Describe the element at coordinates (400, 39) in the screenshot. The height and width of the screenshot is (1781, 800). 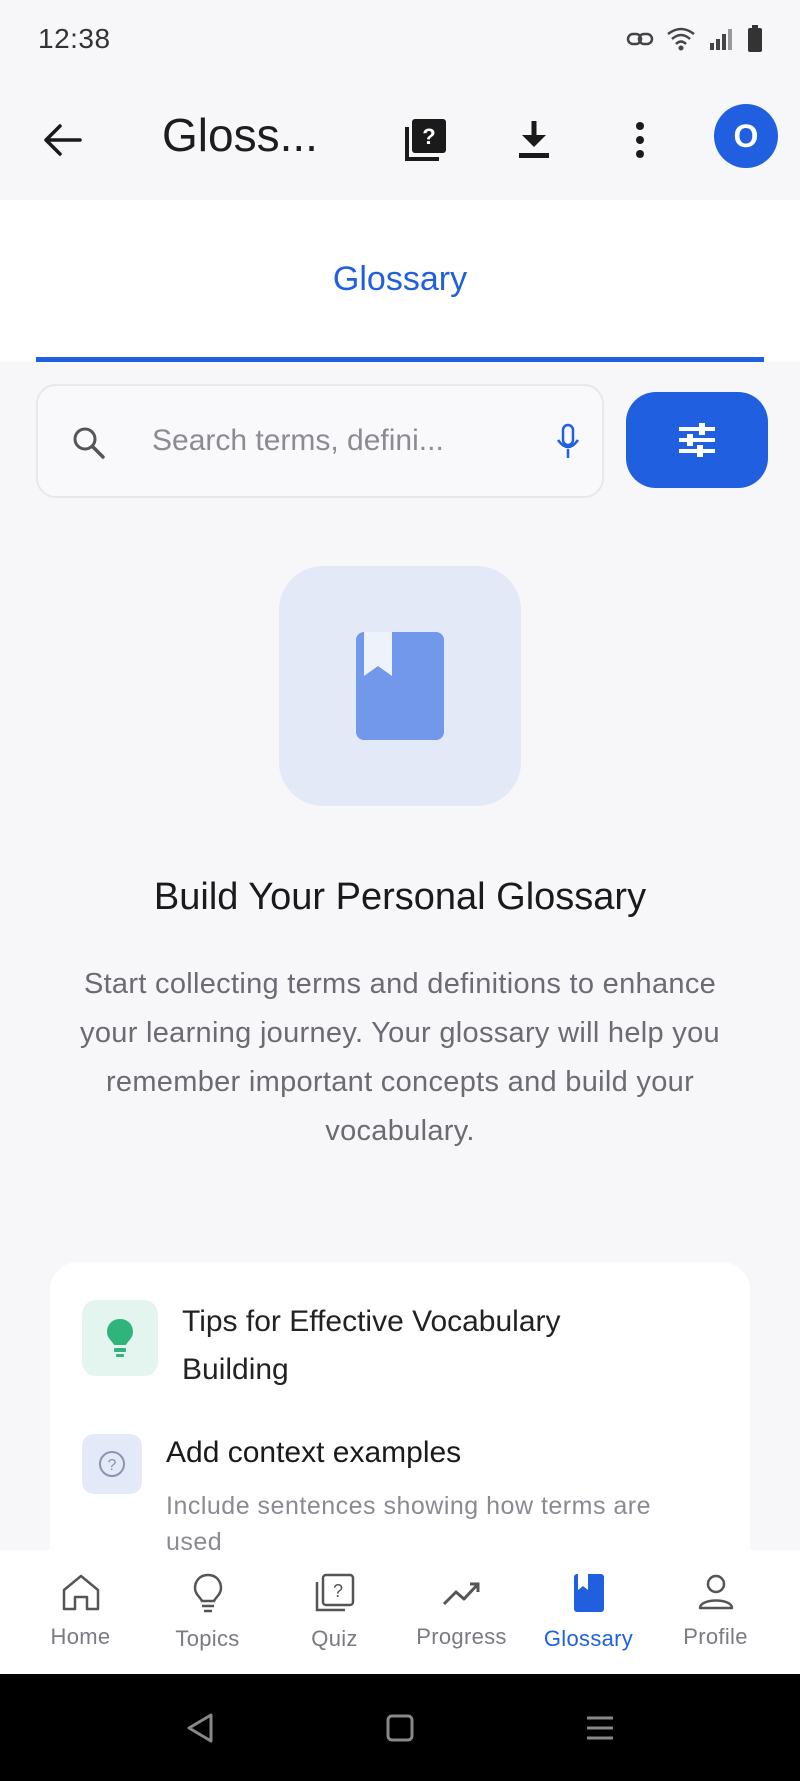
I see `status-bar: 12:38` at that location.